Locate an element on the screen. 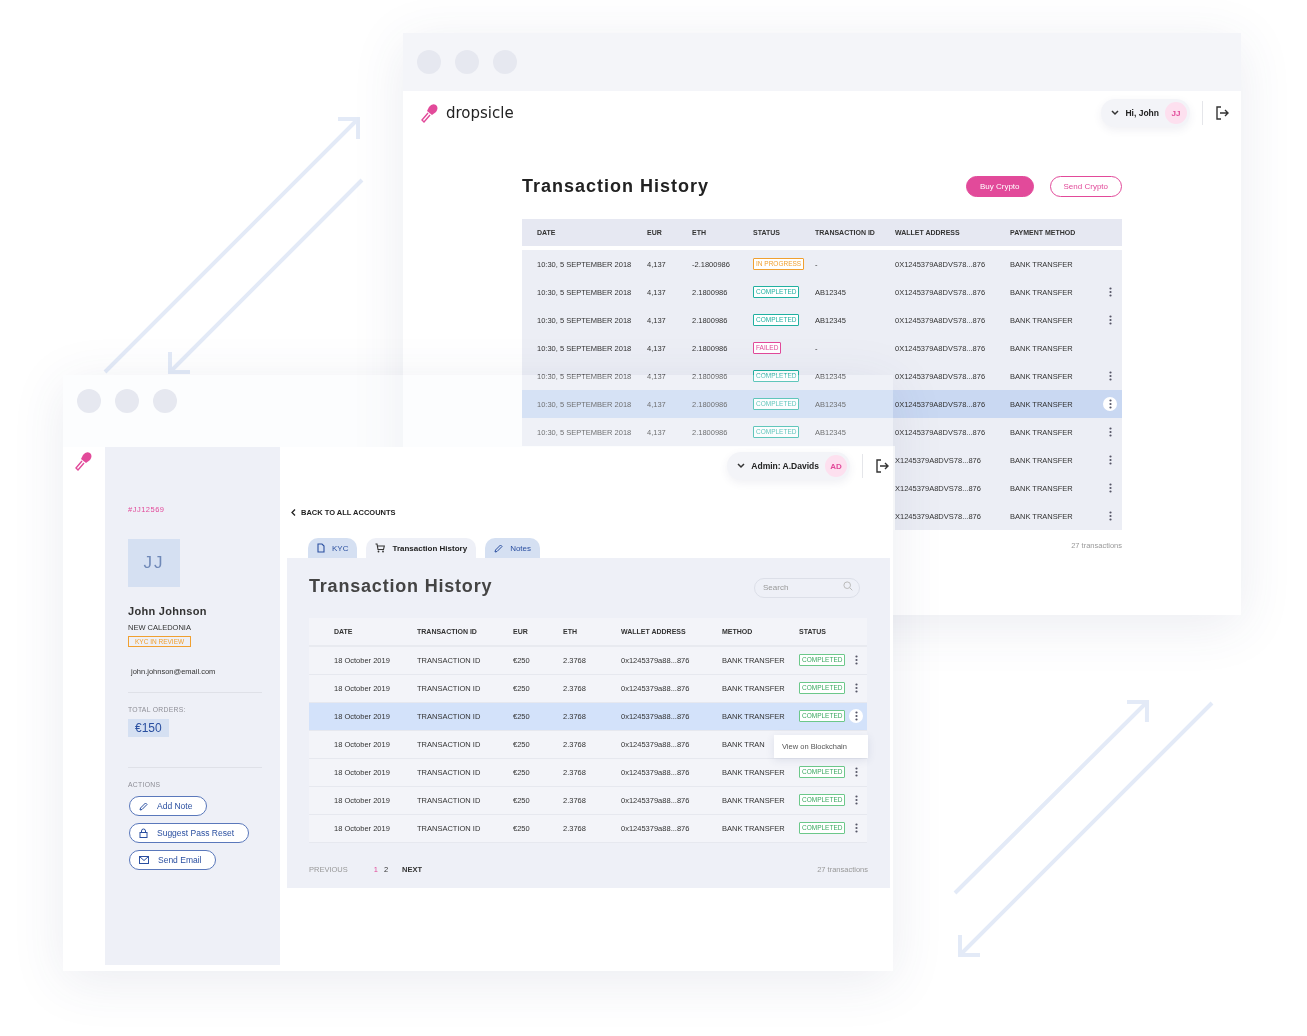 Image resolution: width=1307 pixels, height=1036 pixels. chevron-left-icon is located at coordinates (293, 512).